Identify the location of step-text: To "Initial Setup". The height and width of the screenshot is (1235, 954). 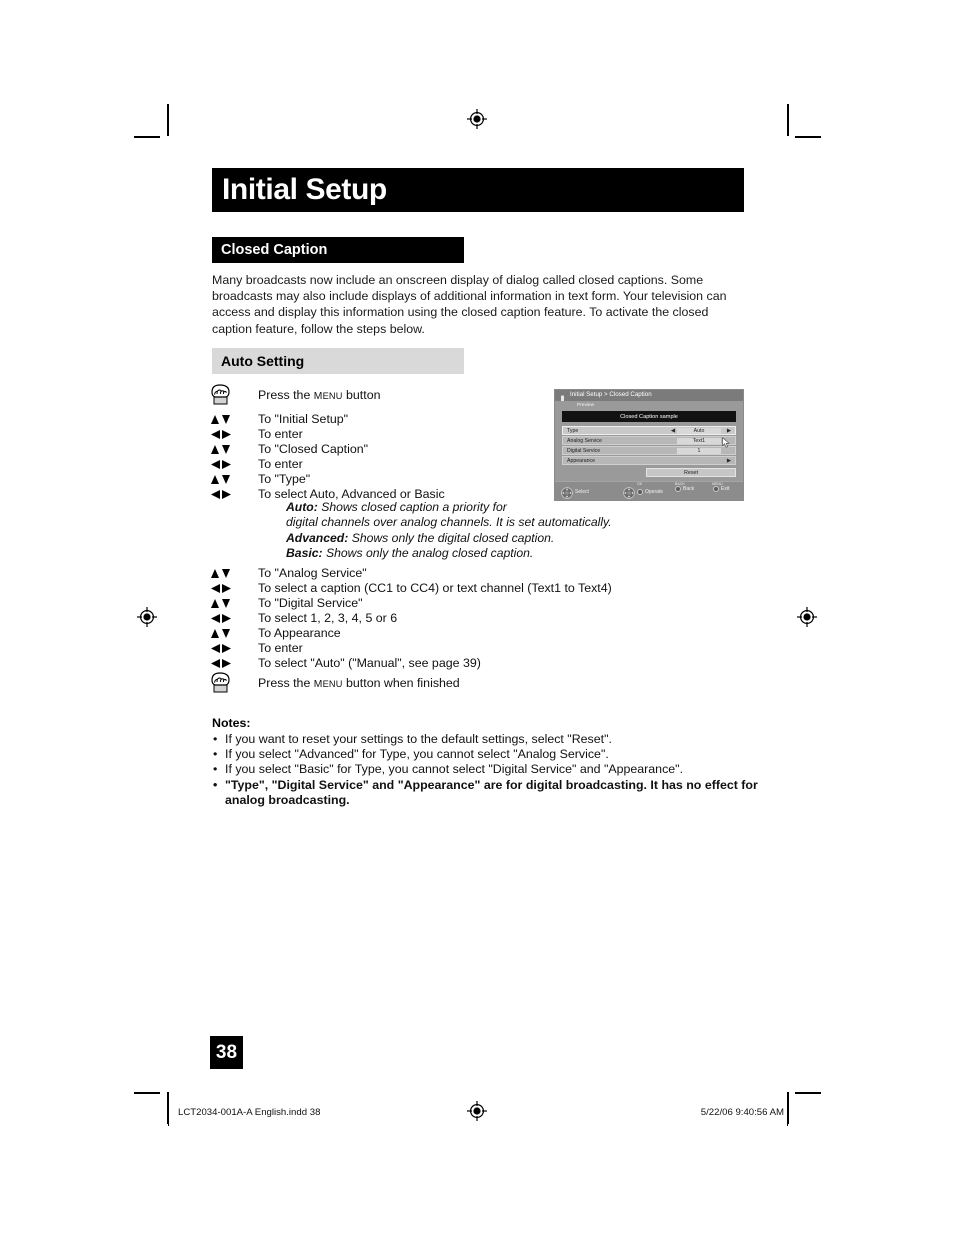
(303, 419).